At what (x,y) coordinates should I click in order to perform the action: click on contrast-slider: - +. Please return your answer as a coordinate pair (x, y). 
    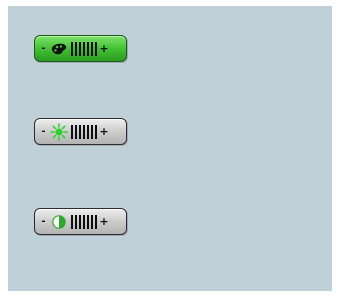
    Looking at the image, I should click on (80, 221).